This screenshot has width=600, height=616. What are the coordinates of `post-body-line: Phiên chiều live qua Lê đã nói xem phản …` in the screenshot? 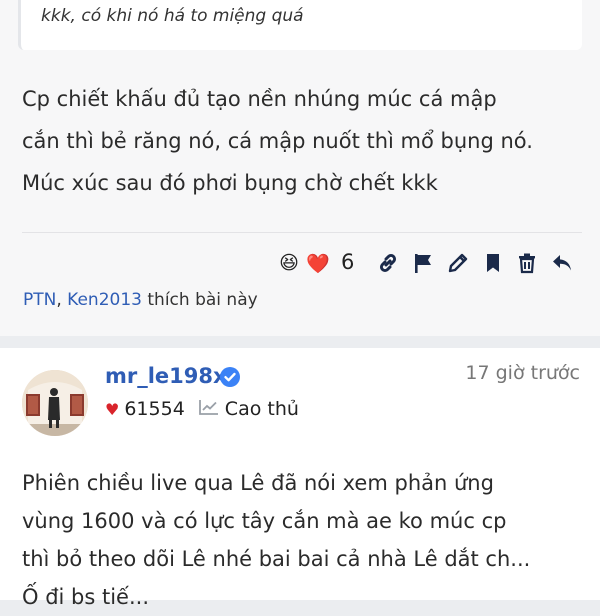 It's located at (258, 483).